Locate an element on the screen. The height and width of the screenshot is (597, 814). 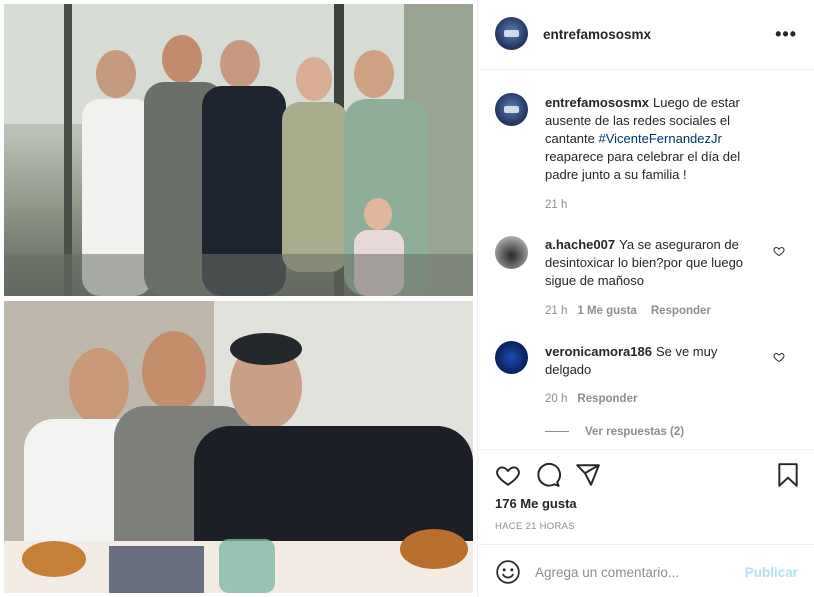
heart-icon is located at coordinates (508, 475).